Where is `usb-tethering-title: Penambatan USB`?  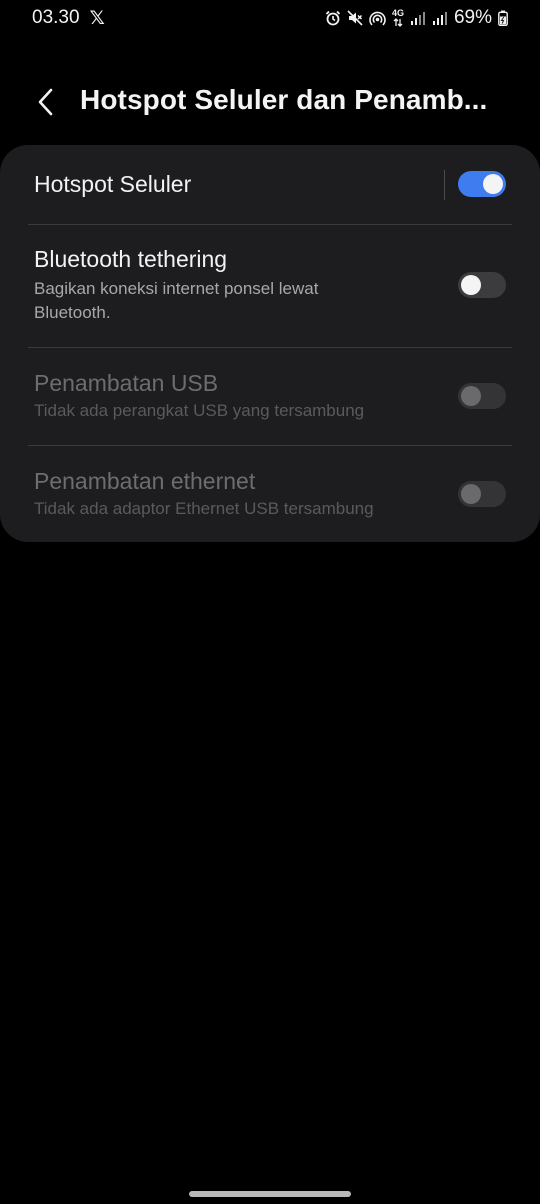
usb-tethering-title: Penambatan USB is located at coordinates (126, 383).